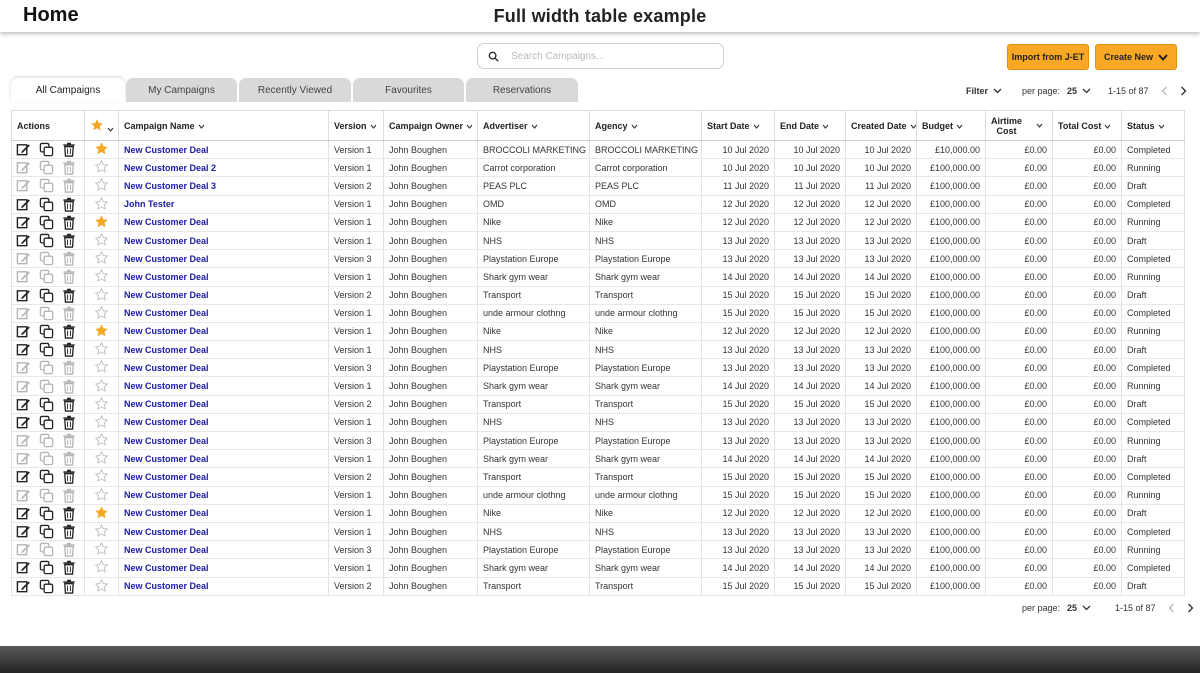  Describe the element at coordinates (533, 125) in the screenshot. I see `col-advertiser: Advertiser` at that location.